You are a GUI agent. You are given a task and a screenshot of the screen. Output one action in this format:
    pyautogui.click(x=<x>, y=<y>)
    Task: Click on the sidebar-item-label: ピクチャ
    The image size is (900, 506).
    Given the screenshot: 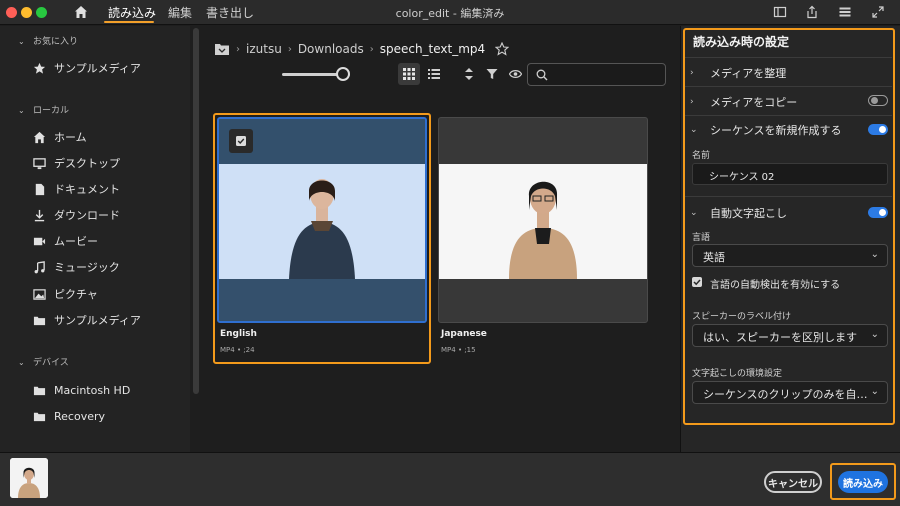 What is the action you would take?
    pyautogui.click(x=76, y=294)
    